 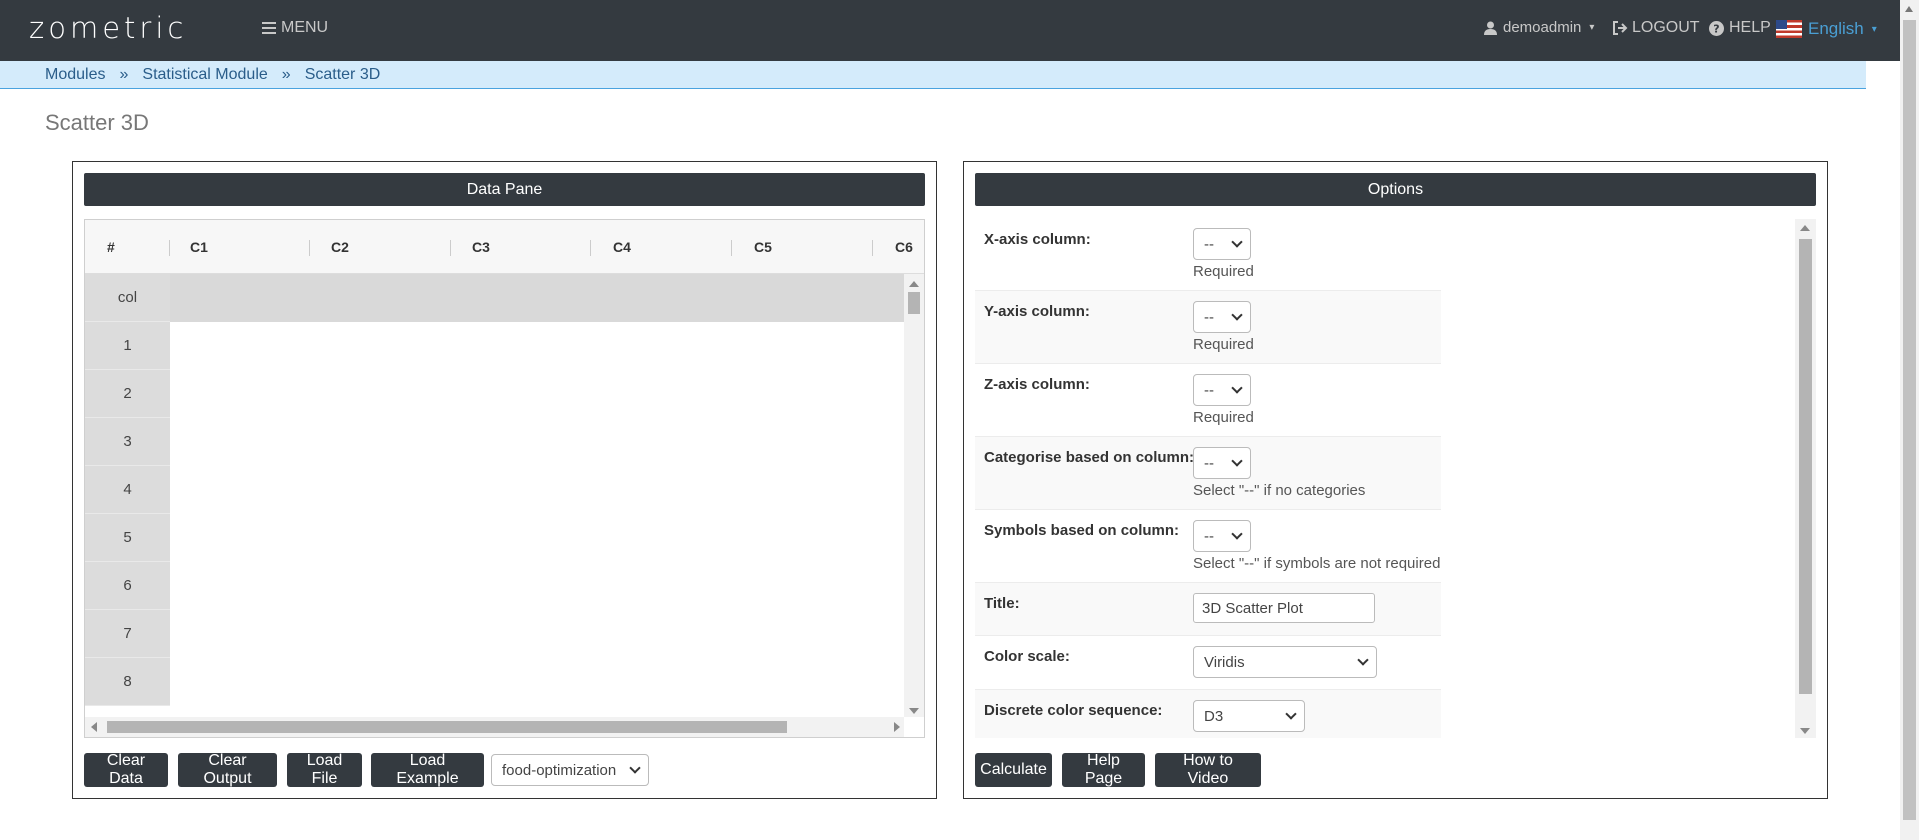 I want to click on title-label: Title:, so click(x=1002, y=603).